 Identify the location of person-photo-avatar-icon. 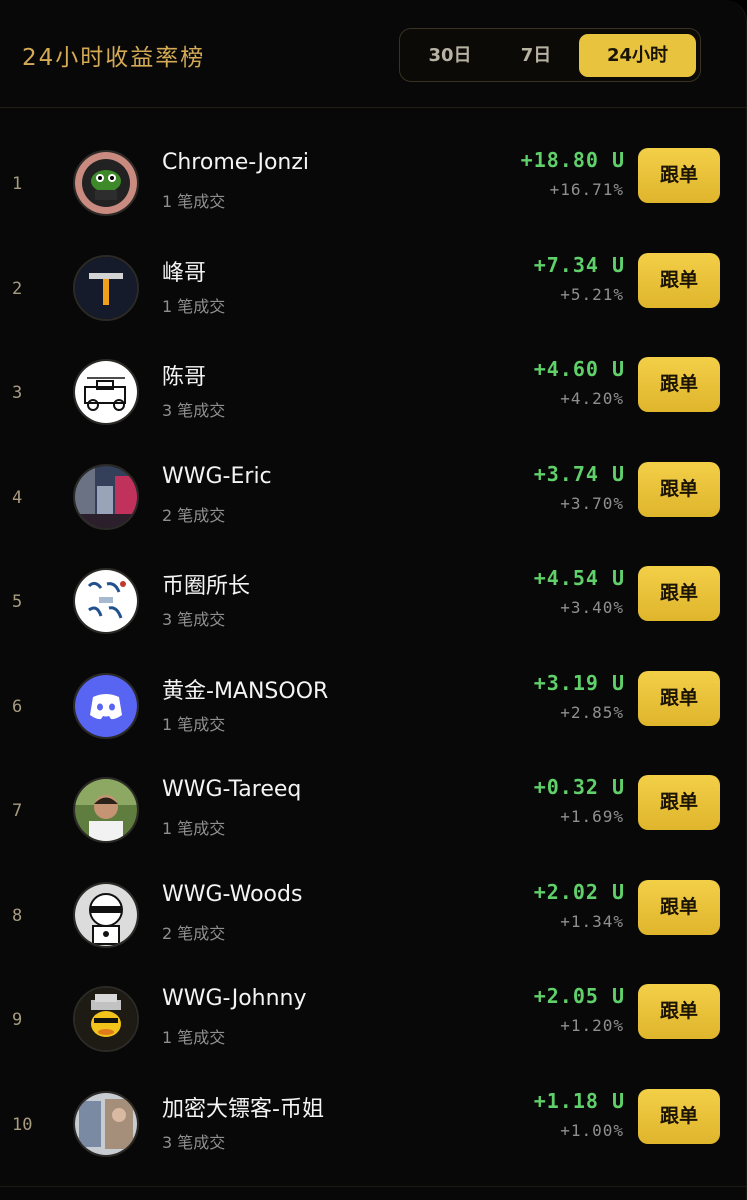
(106, 810).